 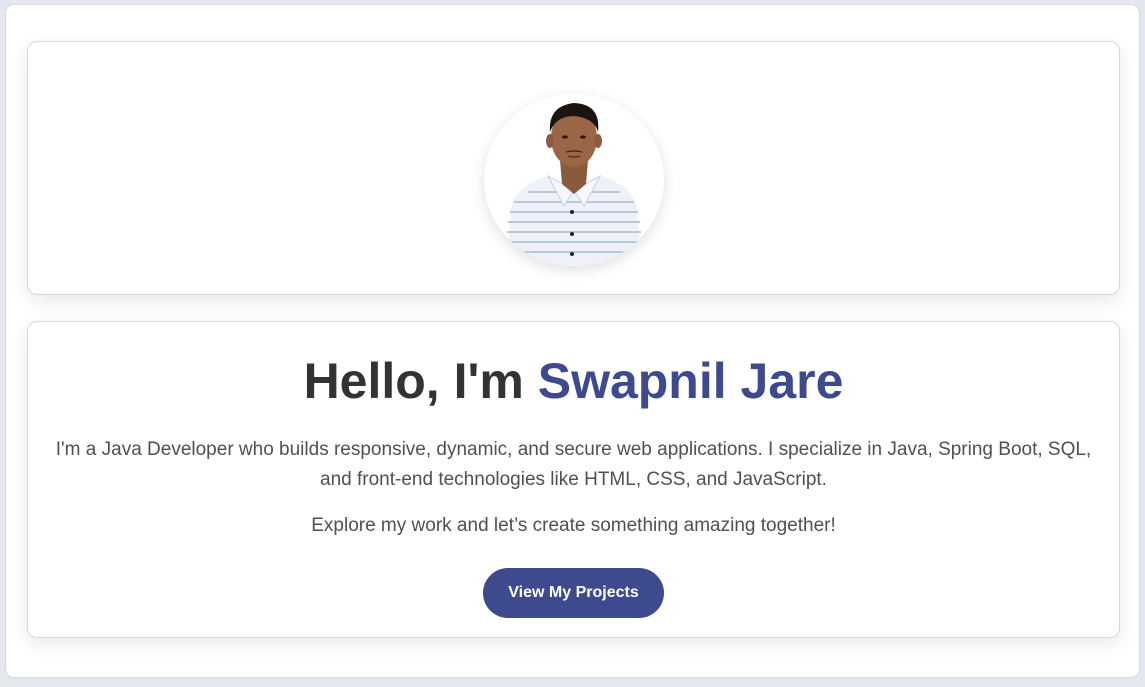 I want to click on page-title: Hello, I'm Swapnil Jare, so click(x=573, y=381).